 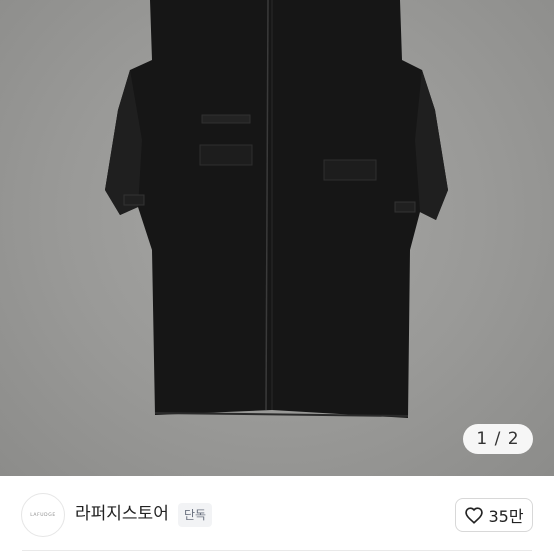 What do you see at coordinates (277, 550) in the screenshot?
I see `divider` at bounding box center [277, 550].